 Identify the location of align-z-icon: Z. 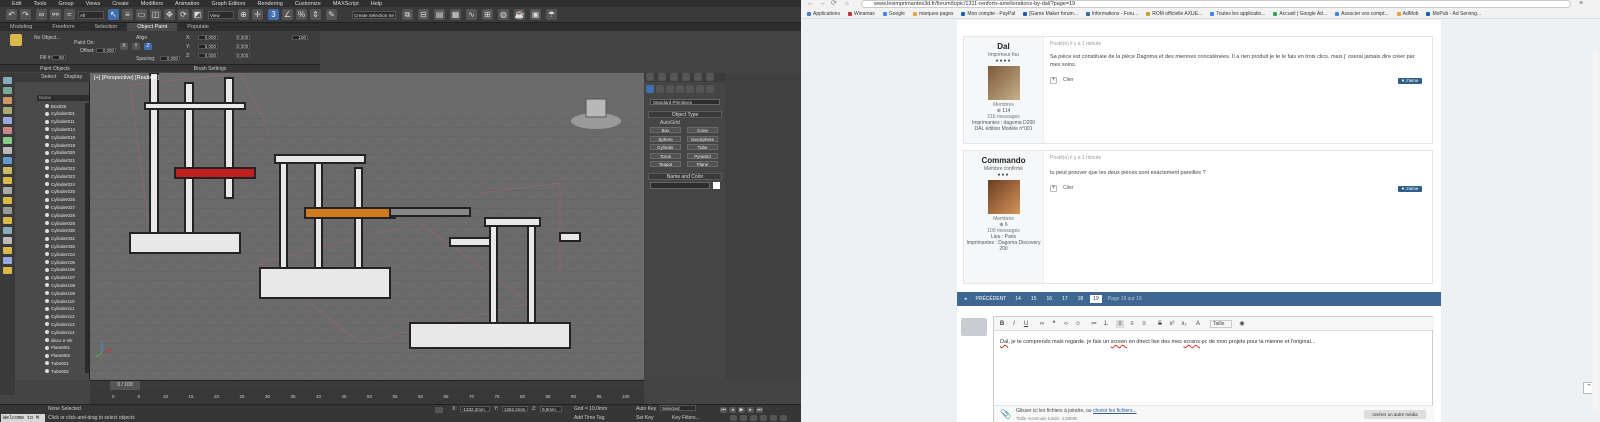
(148, 46).